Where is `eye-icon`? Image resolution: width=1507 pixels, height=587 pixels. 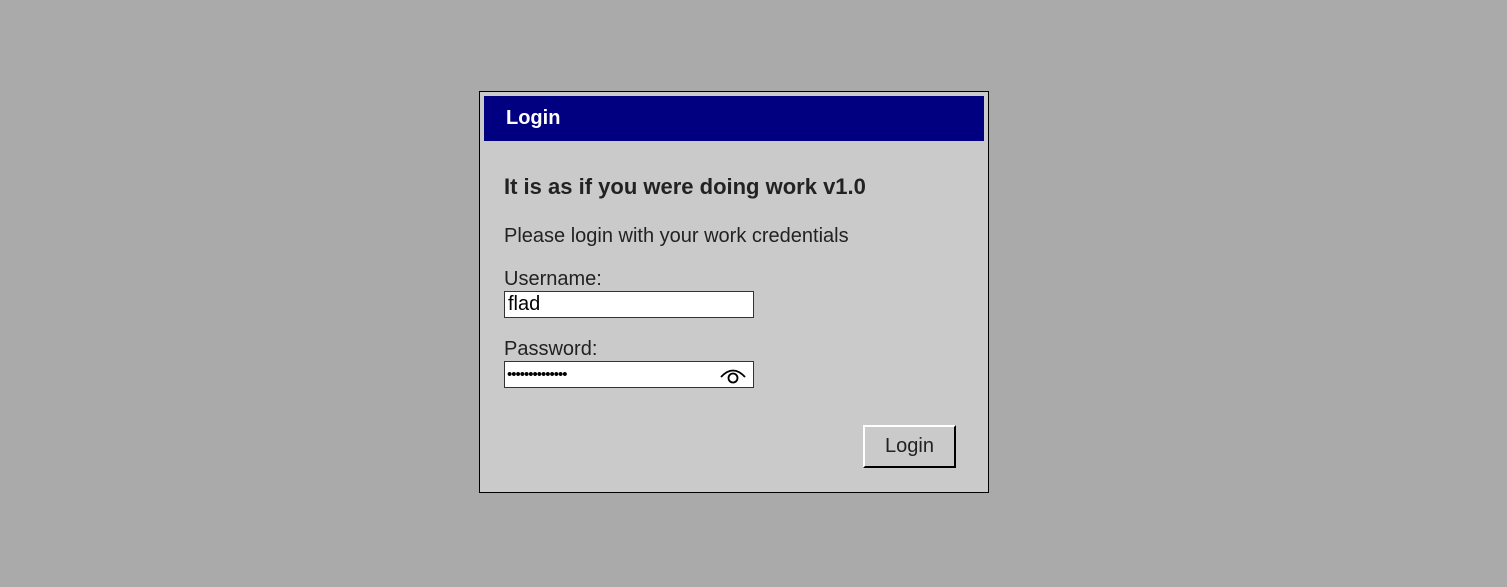
eye-icon is located at coordinates (733, 374).